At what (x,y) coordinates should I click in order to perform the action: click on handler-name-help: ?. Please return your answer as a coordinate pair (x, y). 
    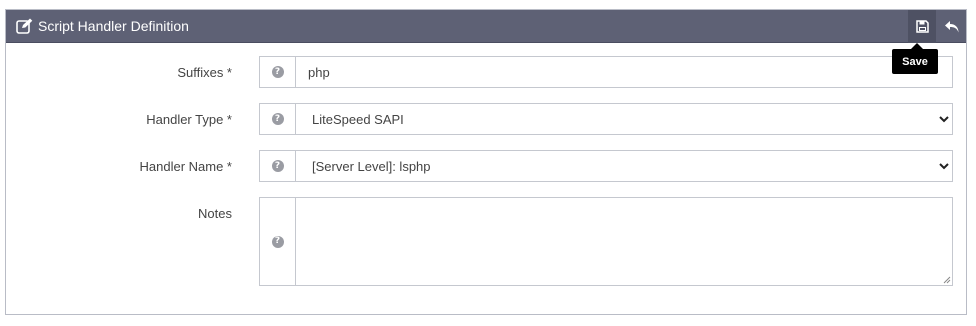
    Looking at the image, I should click on (278, 166).